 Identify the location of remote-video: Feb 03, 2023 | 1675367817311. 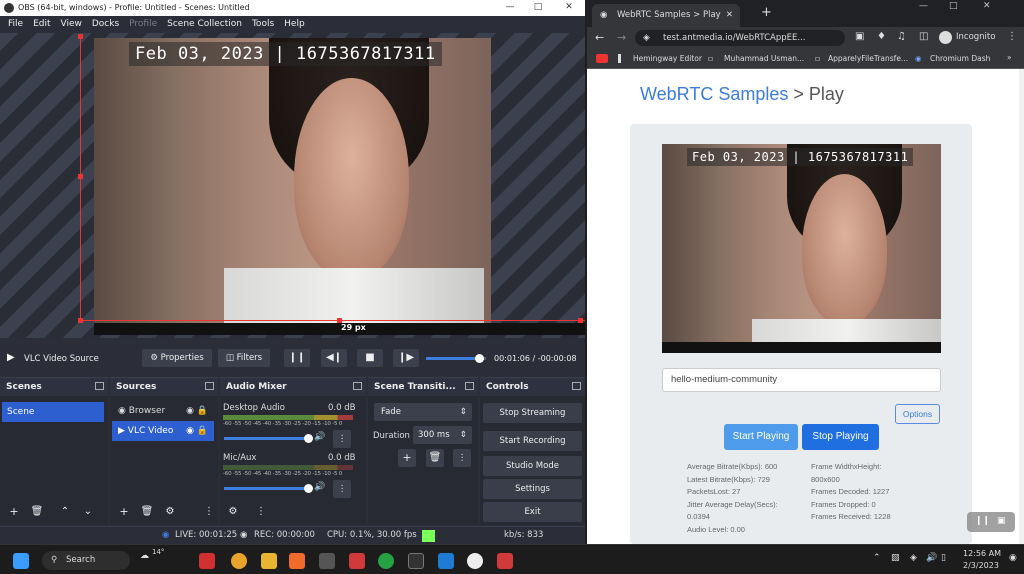
(801, 248).